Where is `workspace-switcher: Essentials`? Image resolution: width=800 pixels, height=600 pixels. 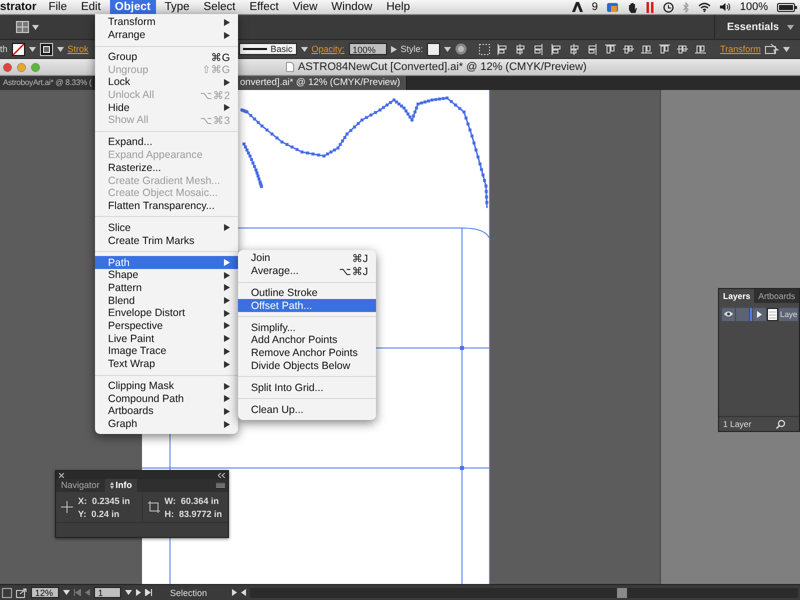
workspace-switcher: Essentials is located at coordinates (753, 27).